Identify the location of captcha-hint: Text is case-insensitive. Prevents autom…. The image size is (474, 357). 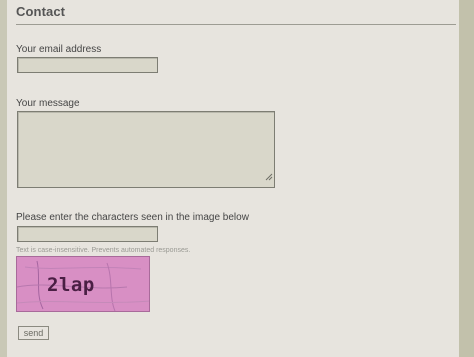
(103, 250).